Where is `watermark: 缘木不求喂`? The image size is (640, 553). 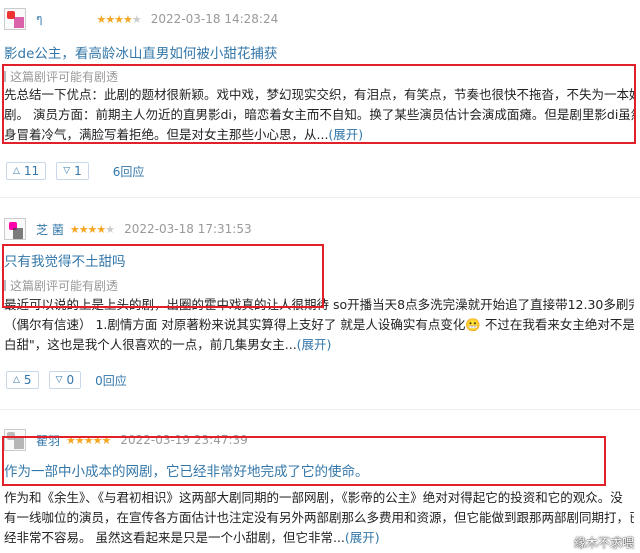 watermark: 缘木不求喂 is located at coordinates (603, 543).